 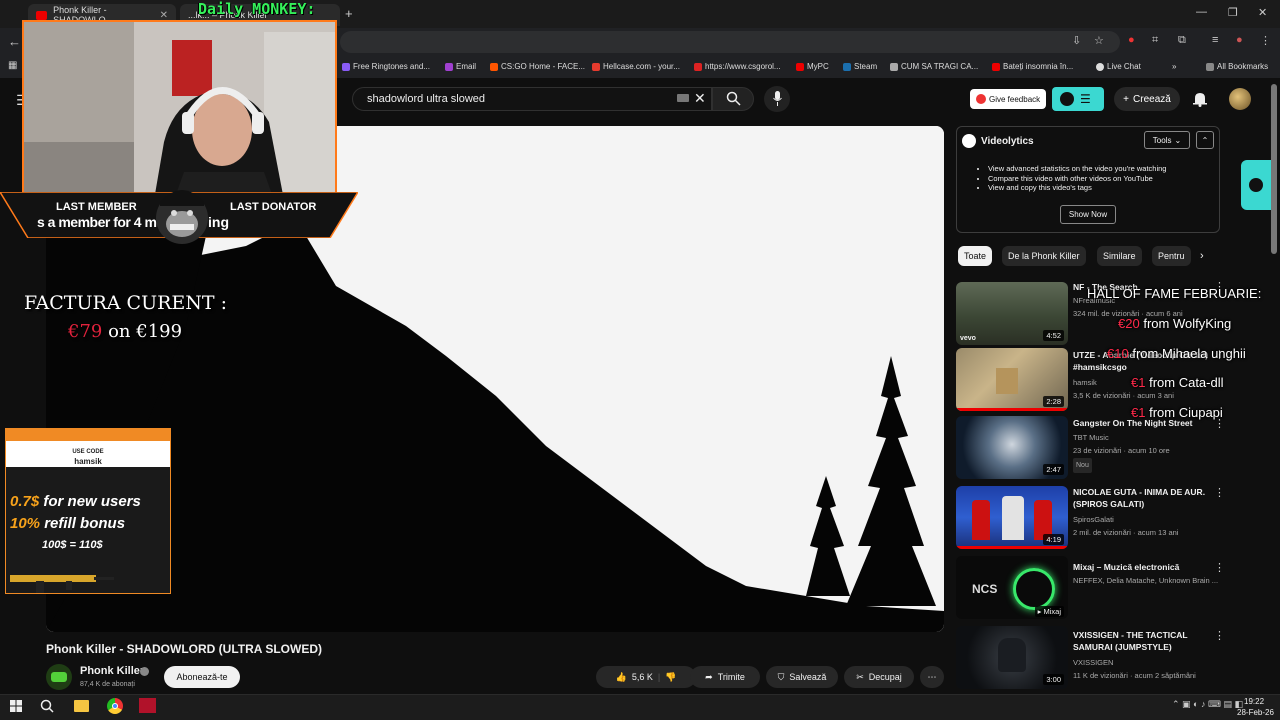 What do you see at coordinates (1265, 40) in the screenshot?
I see `menu-dots-icon: ⋮` at bounding box center [1265, 40].